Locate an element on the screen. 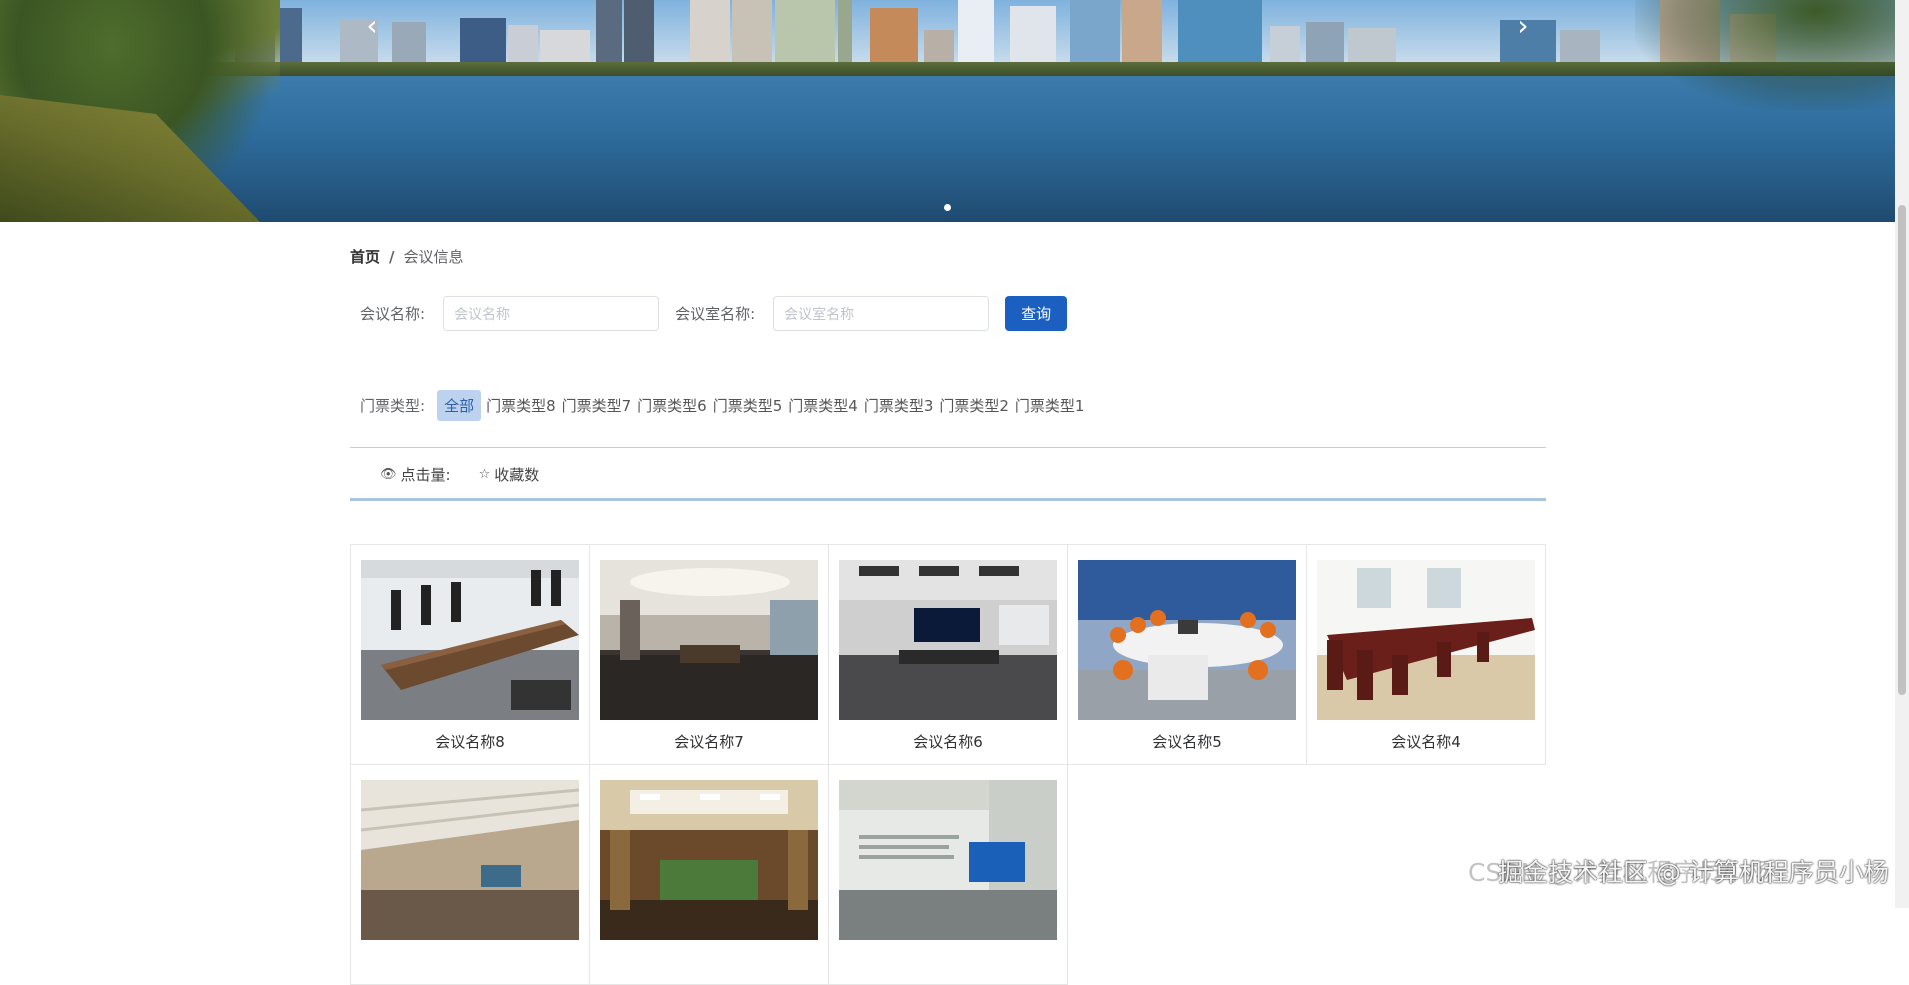  meeting-card: 会议名称6 is located at coordinates (948, 654).